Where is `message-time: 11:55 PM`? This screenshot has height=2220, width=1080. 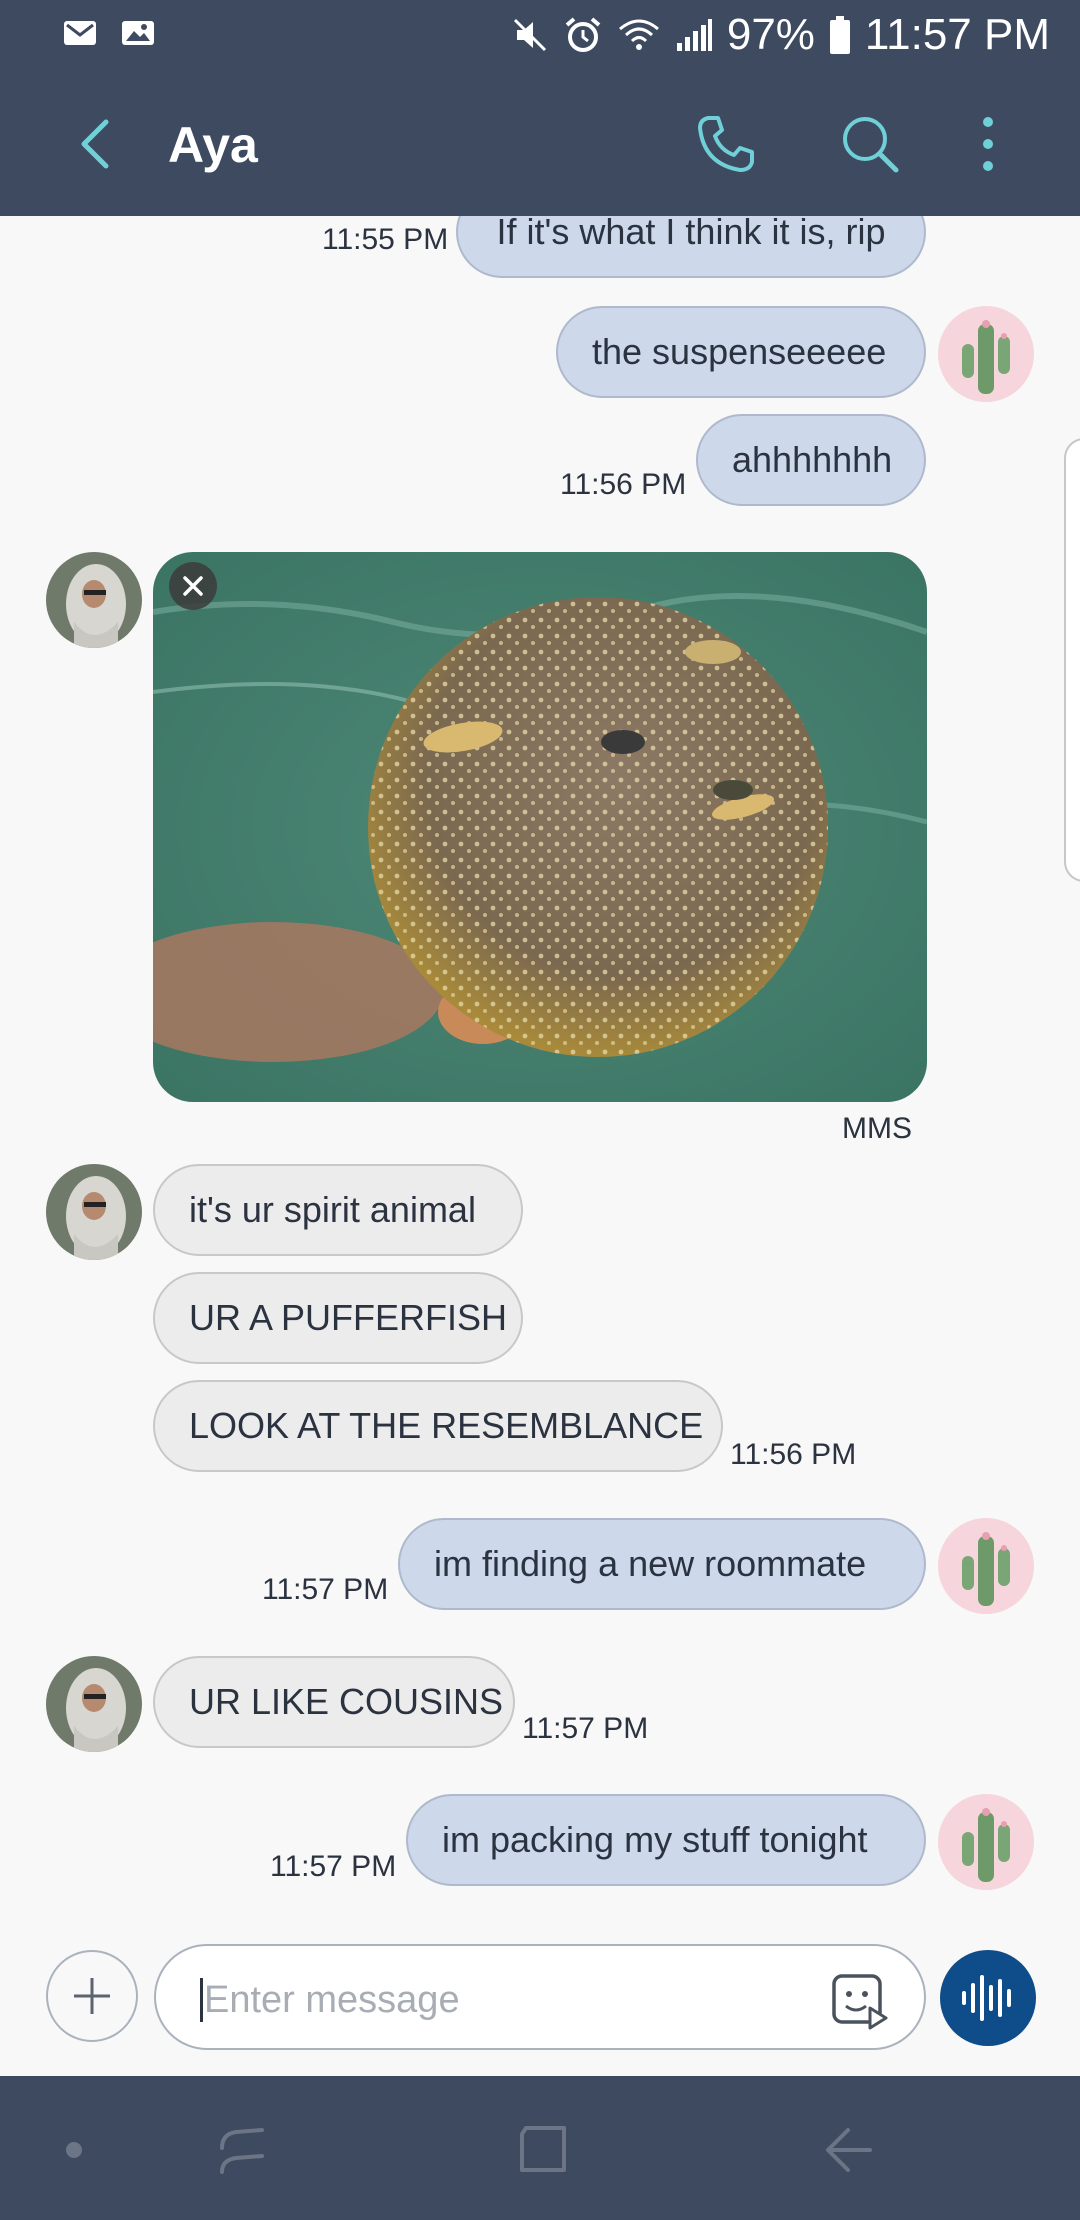
message-time: 11:55 PM is located at coordinates (385, 239).